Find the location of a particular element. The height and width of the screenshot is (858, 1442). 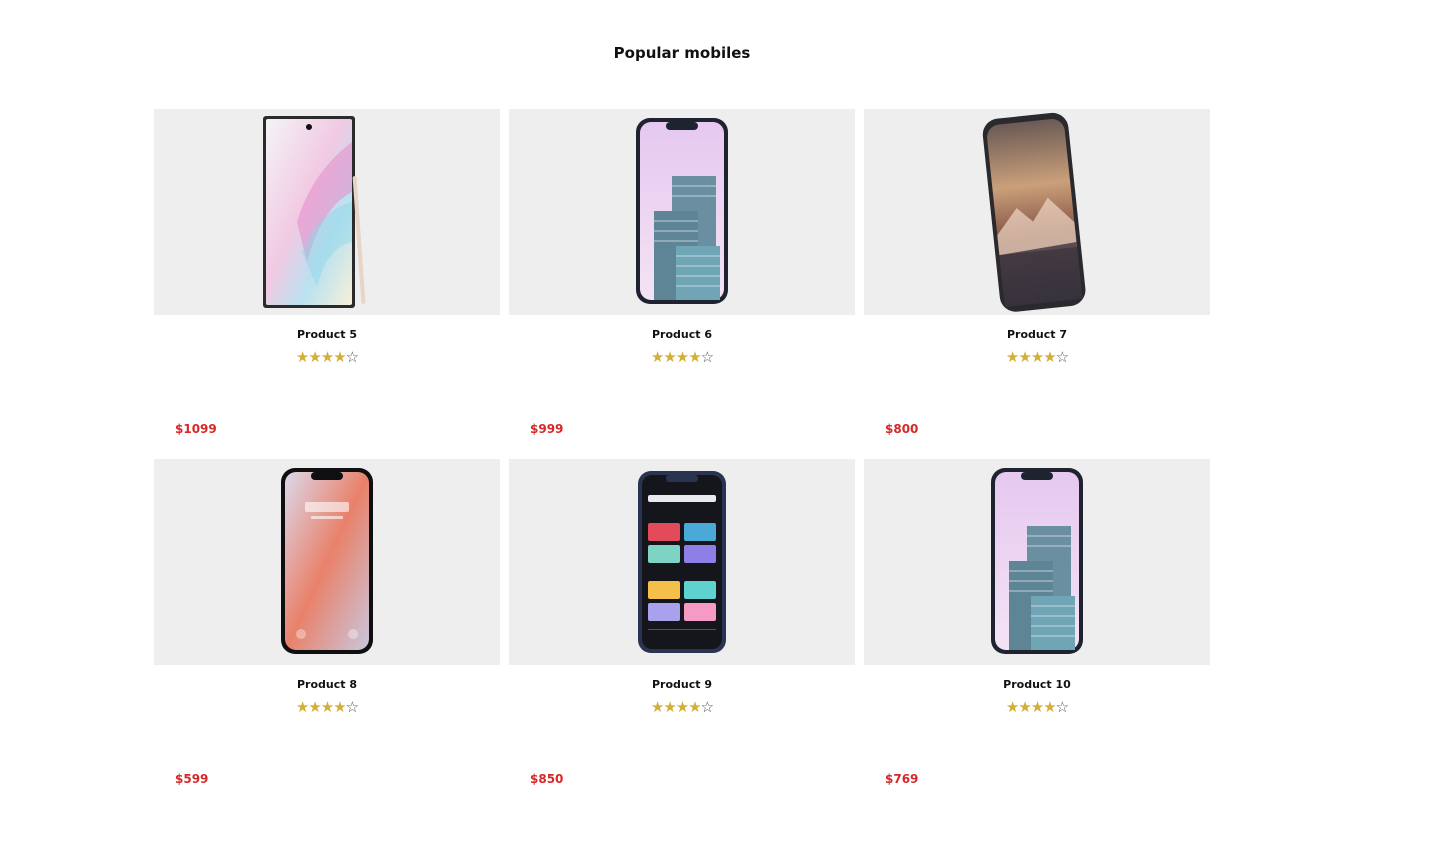

product-price: $850 is located at coordinates (547, 779).